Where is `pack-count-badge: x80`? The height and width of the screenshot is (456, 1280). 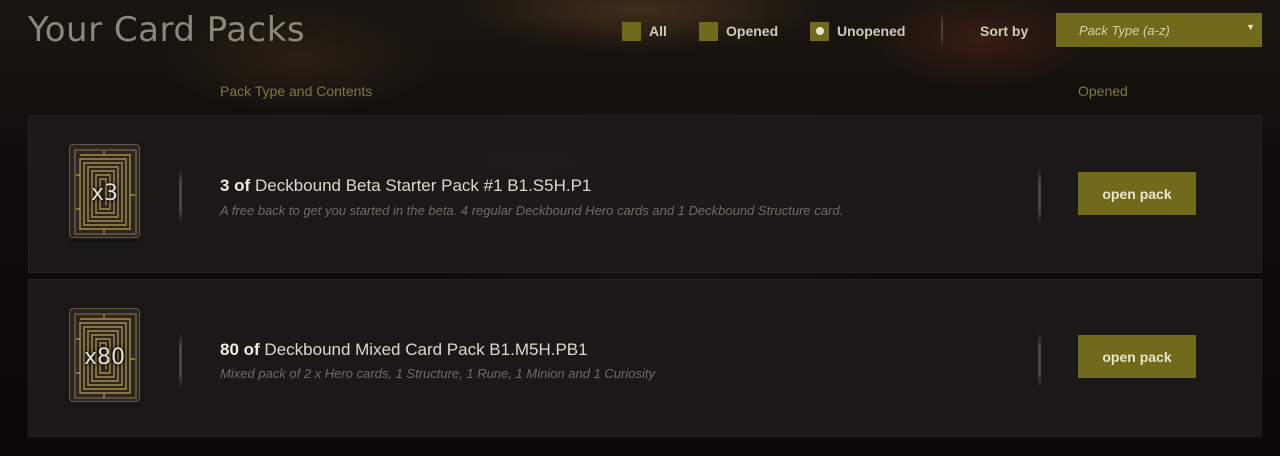
pack-count-badge: x80 is located at coordinates (104, 357).